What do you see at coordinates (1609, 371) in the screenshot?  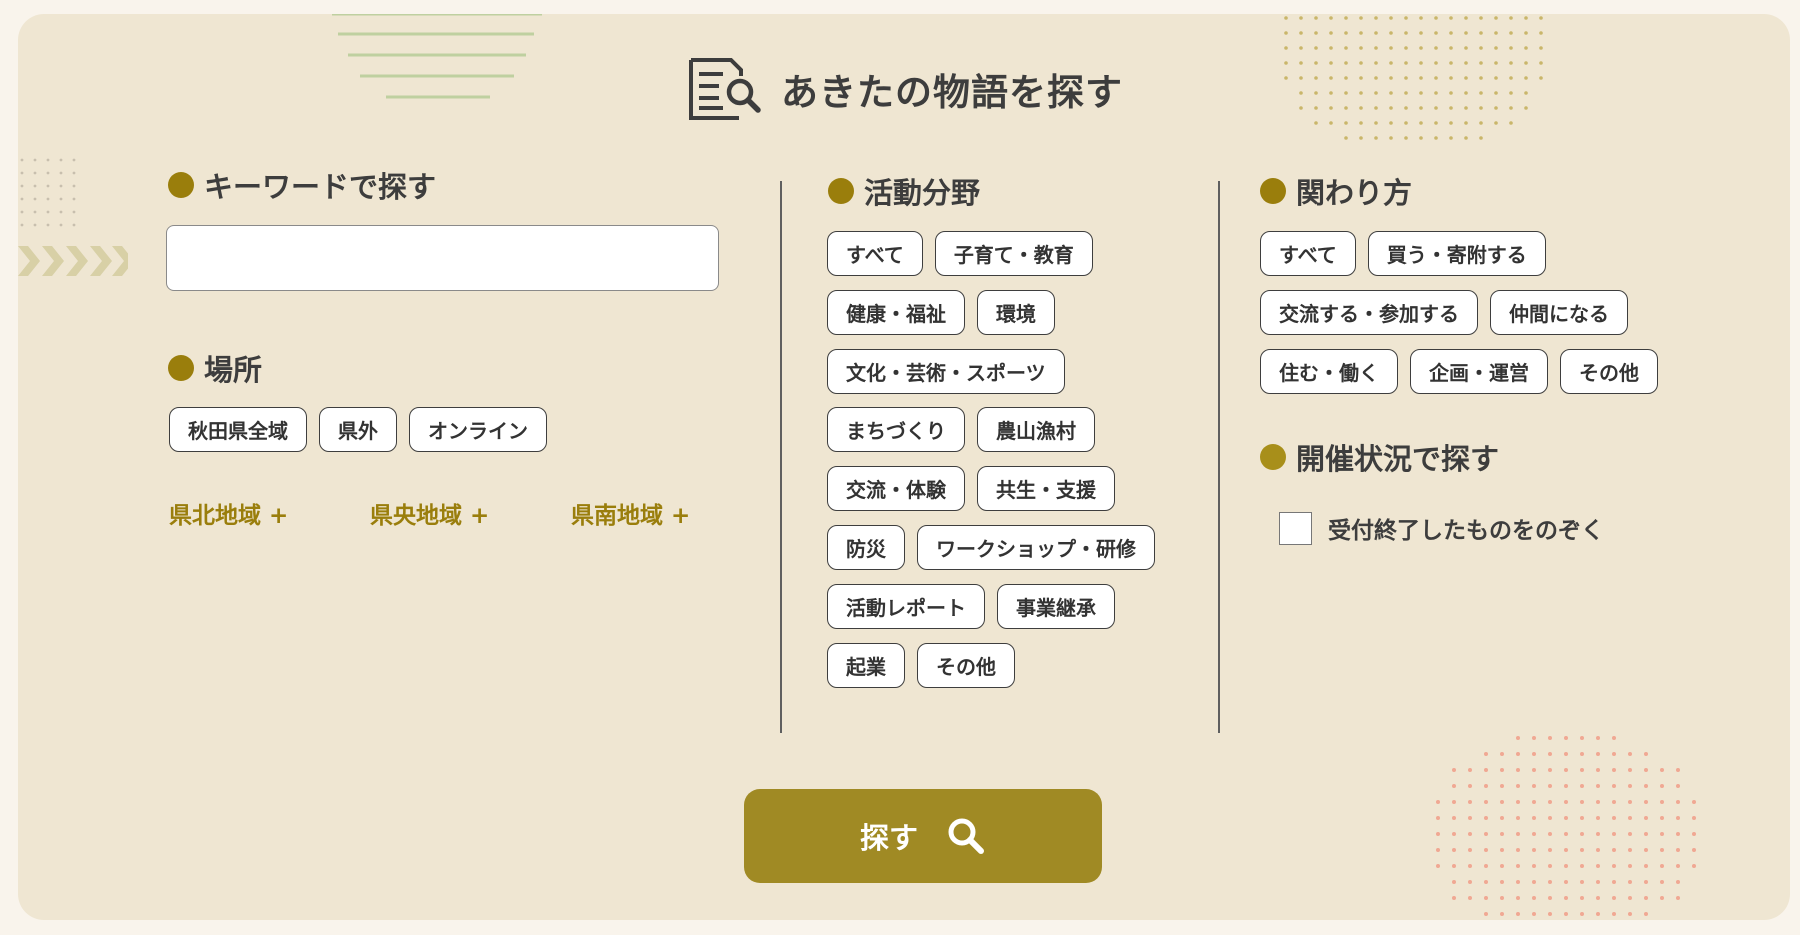 I see `involvement-chip: その他` at bounding box center [1609, 371].